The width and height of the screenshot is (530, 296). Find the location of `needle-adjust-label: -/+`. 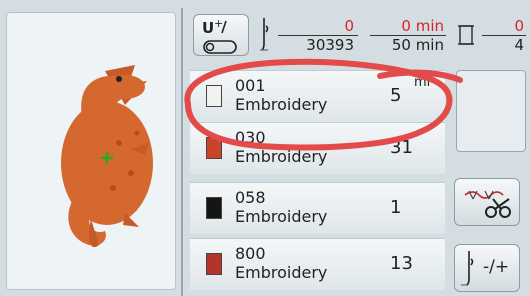

needle-adjust-label: -/+ is located at coordinates (496, 267).